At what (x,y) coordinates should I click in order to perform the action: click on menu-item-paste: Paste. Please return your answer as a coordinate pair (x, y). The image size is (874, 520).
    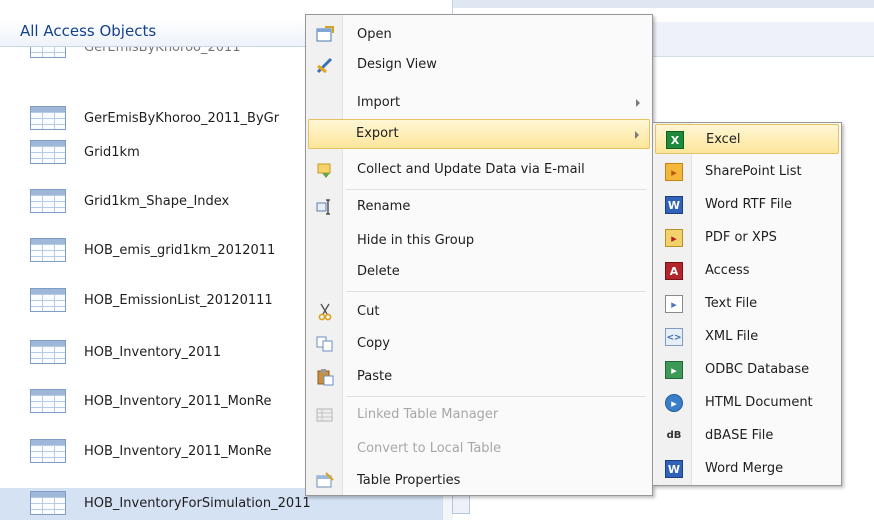
    Looking at the image, I should click on (479, 377).